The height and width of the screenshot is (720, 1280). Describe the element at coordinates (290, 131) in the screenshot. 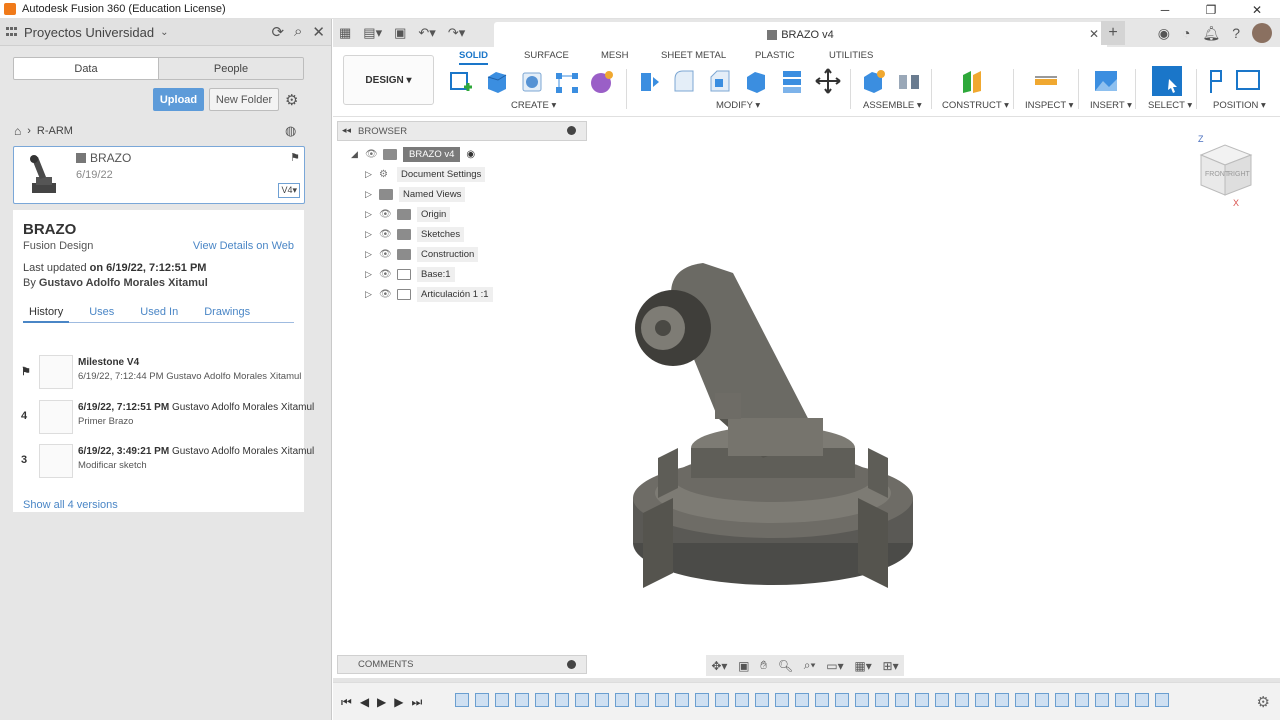

I see `globe-icon: ◍` at that location.